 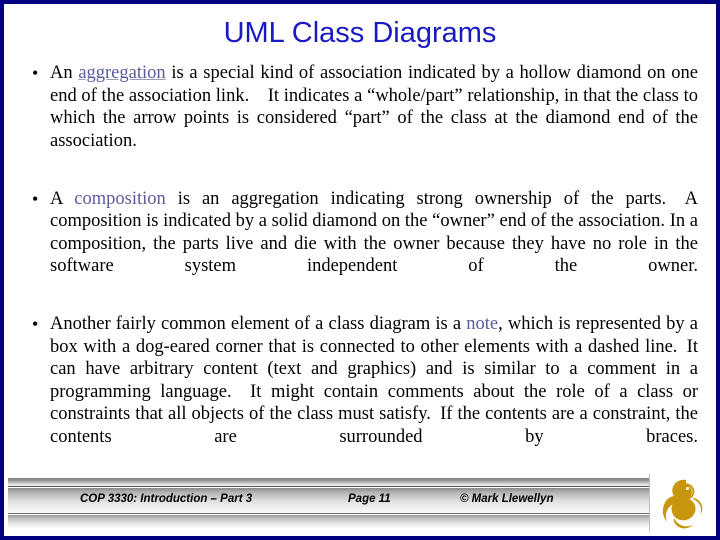 What do you see at coordinates (122, 73) in the screenshot?
I see `keyword-aggregation: aggregation` at bounding box center [122, 73].